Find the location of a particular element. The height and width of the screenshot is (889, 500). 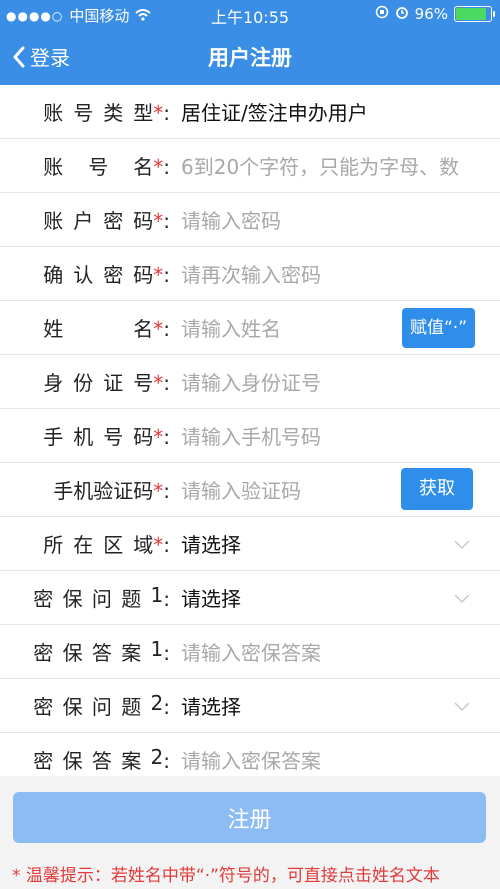

sms-code-input: 请输入验证码 is located at coordinates (280, 489).